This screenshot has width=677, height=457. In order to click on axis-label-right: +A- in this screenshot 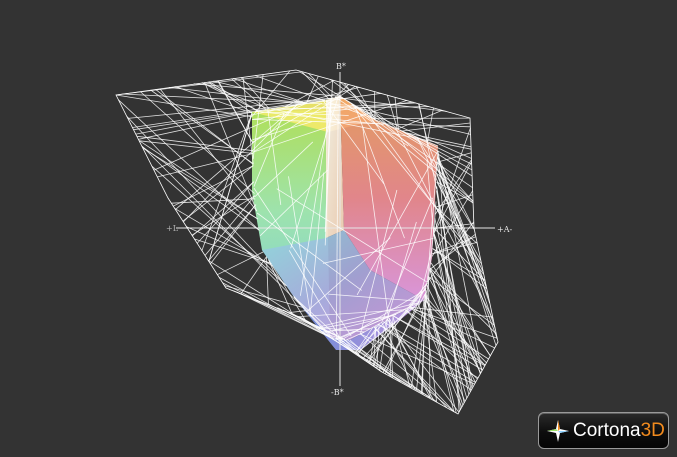, I will do `click(504, 229)`.